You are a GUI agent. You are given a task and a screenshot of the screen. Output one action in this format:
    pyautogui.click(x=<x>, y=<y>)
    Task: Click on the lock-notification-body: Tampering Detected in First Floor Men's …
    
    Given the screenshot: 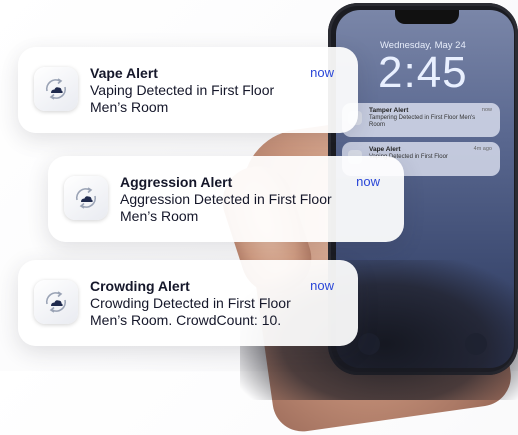 What is the action you would take?
    pyautogui.click(x=422, y=121)
    